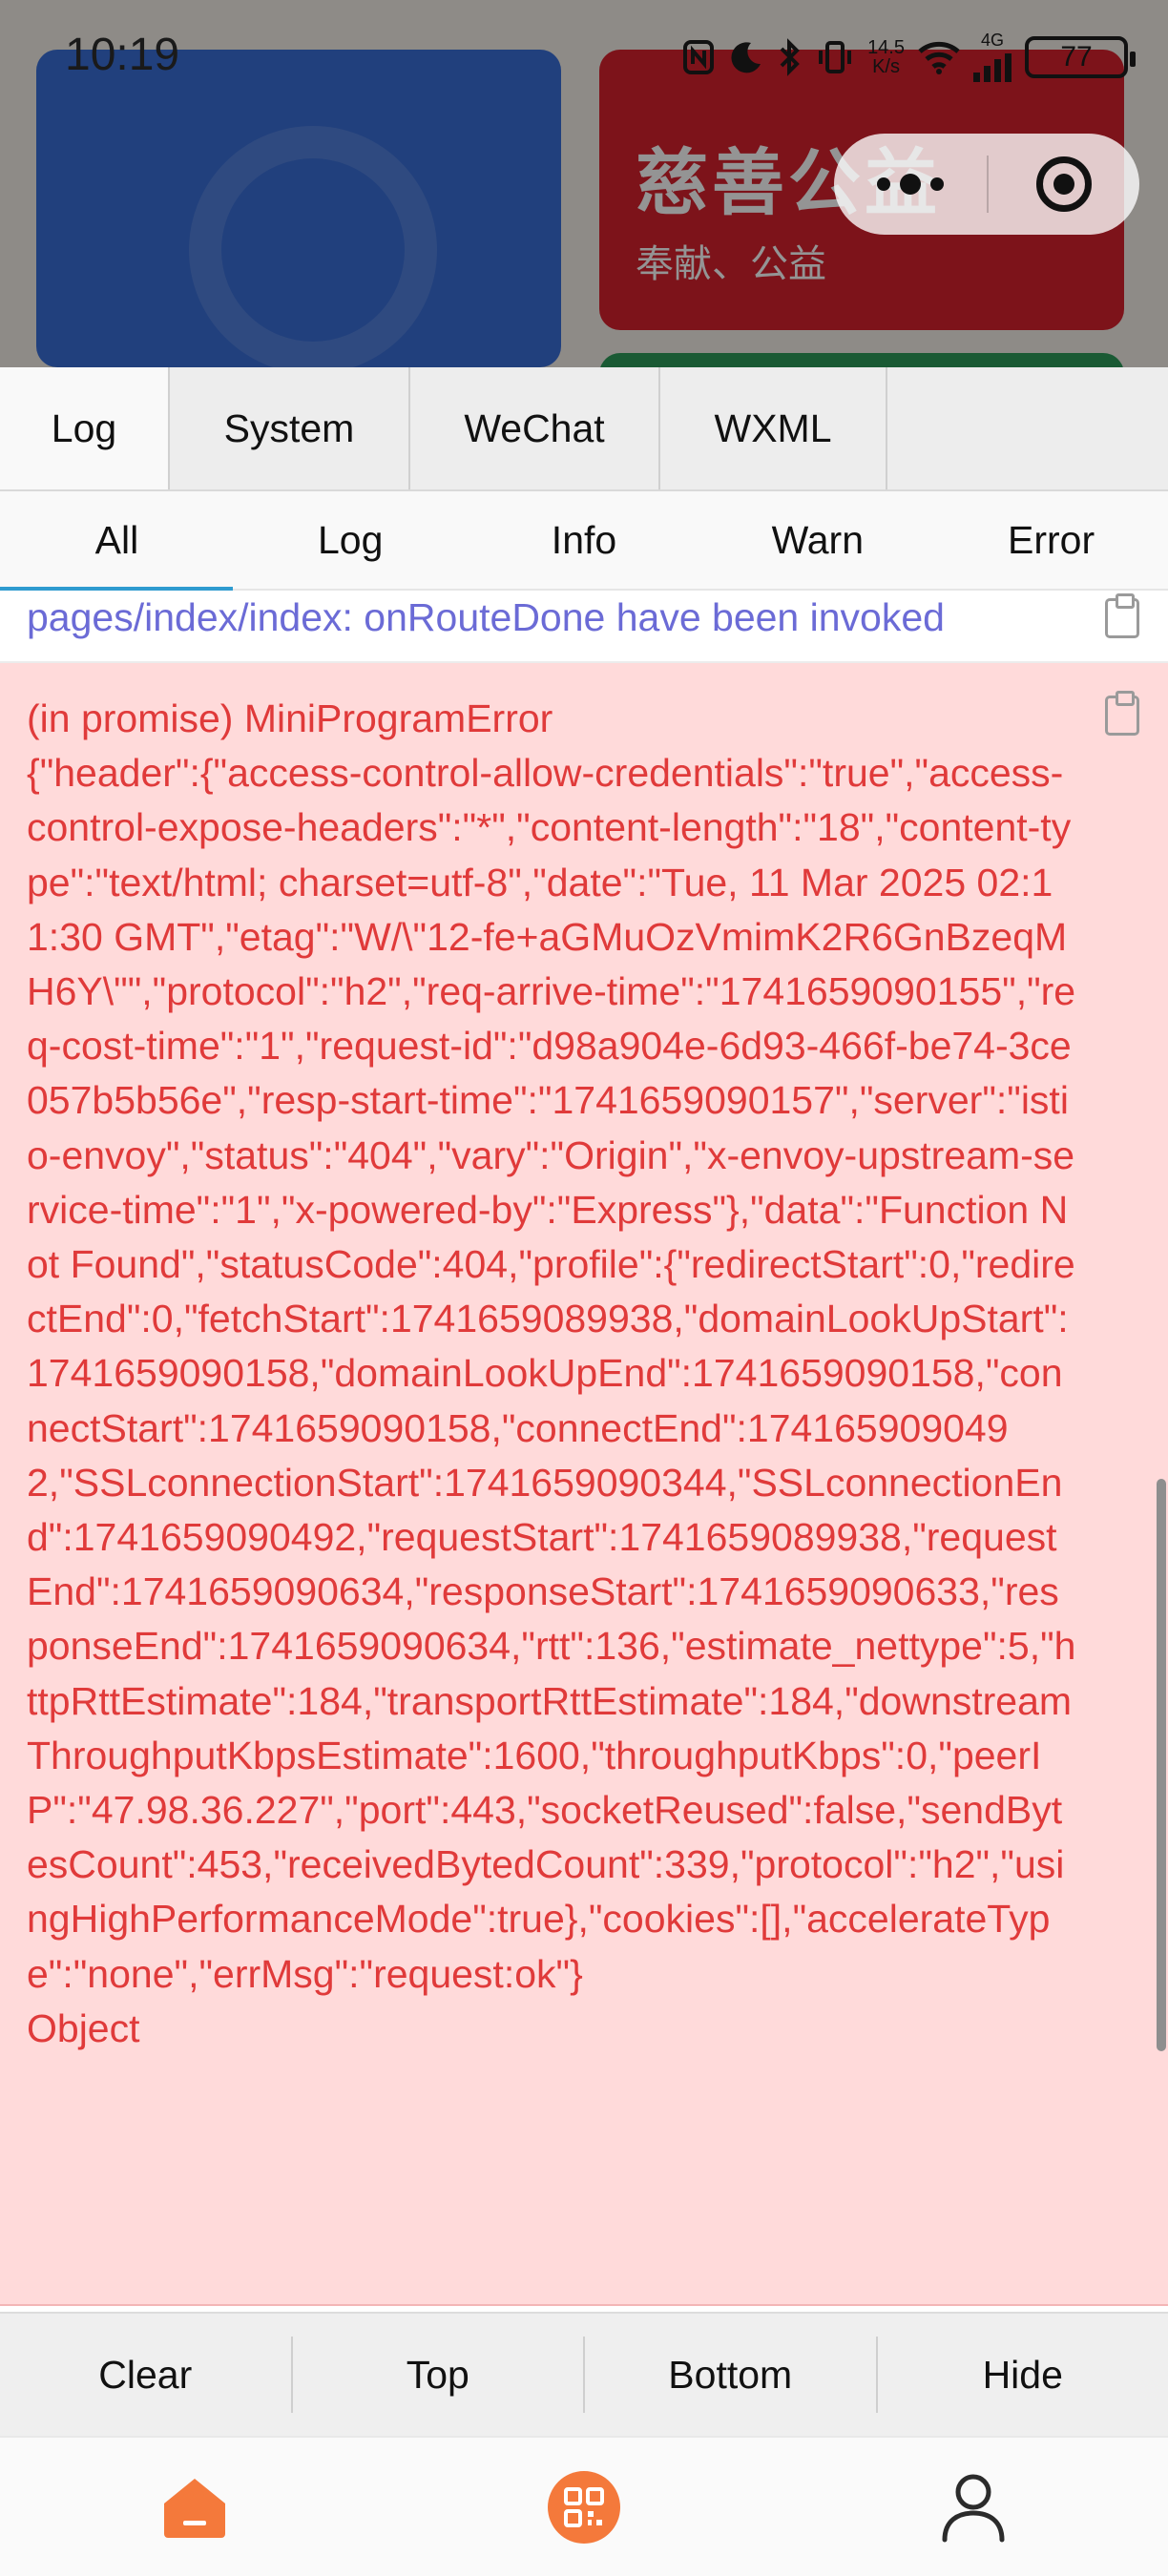 The image size is (1168, 2576). Describe the element at coordinates (439, 2375) in the screenshot. I see `top-button: Top` at that location.